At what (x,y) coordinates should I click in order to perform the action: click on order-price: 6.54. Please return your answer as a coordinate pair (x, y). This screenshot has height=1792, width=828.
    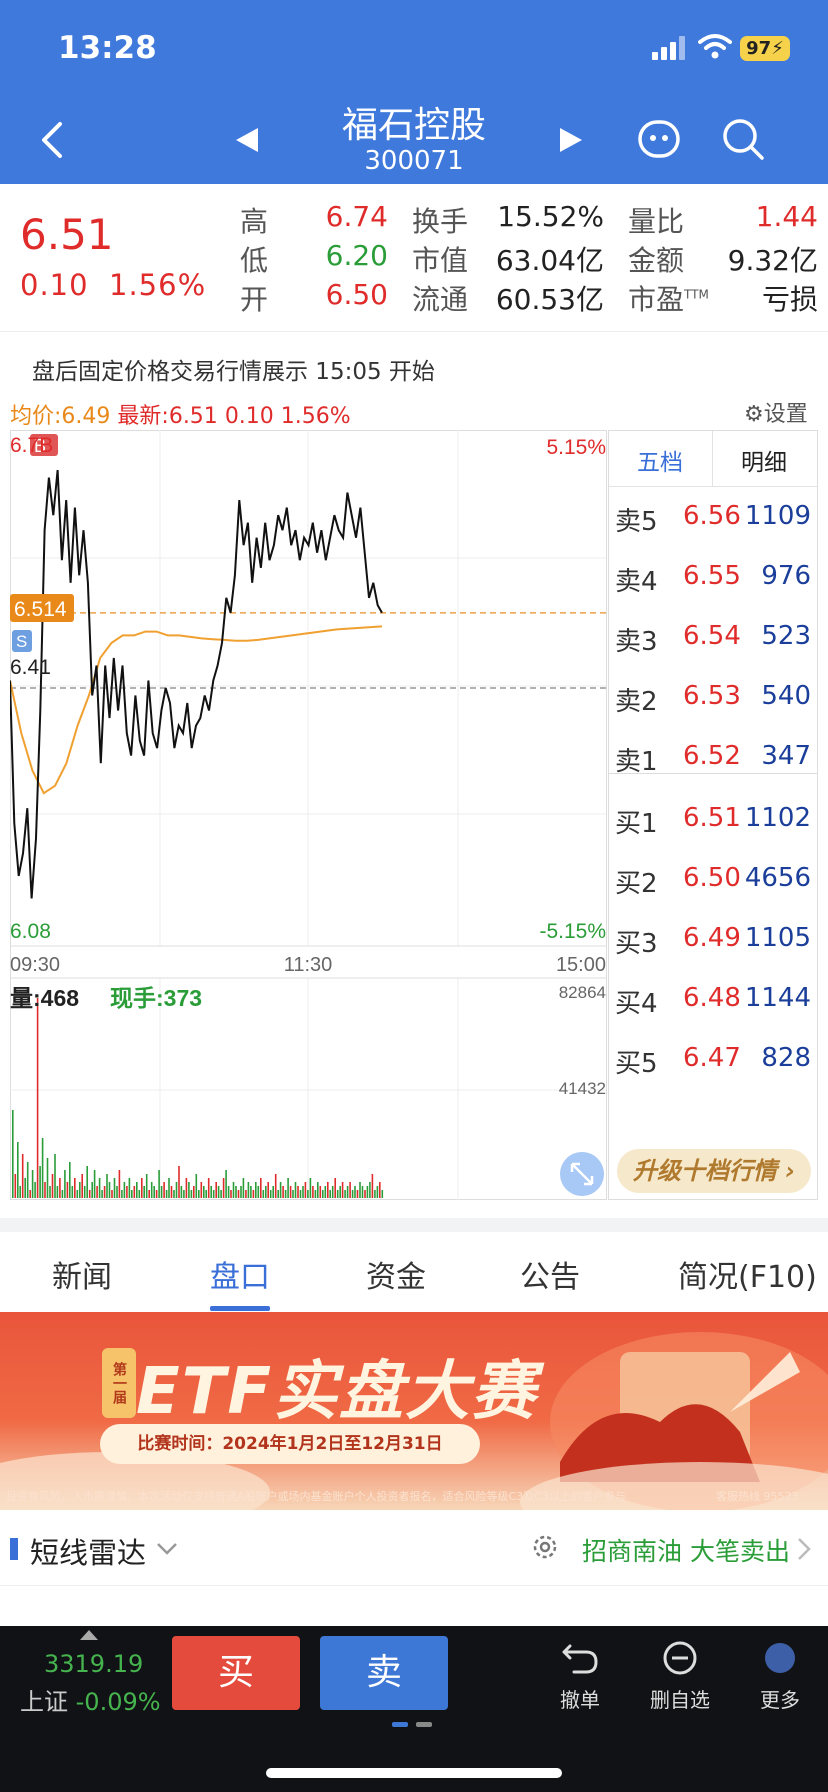
    Looking at the image, I should click on (712, 636).